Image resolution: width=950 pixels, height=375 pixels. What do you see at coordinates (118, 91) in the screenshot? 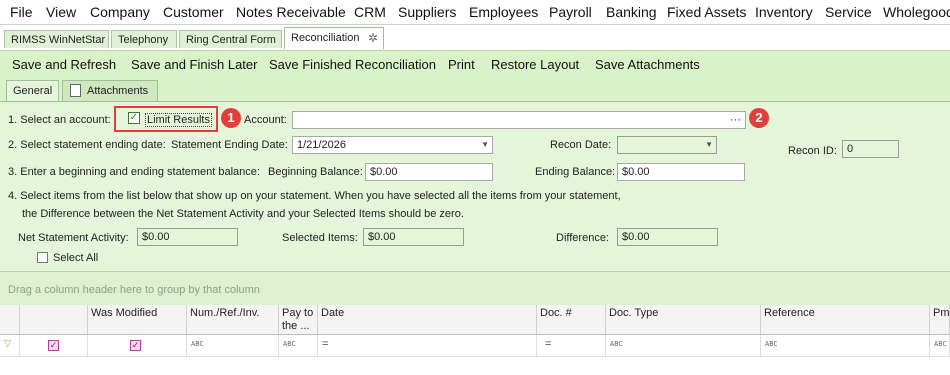
I see `tab-attachments-label: Attachments` at bounding box center [118, 91].